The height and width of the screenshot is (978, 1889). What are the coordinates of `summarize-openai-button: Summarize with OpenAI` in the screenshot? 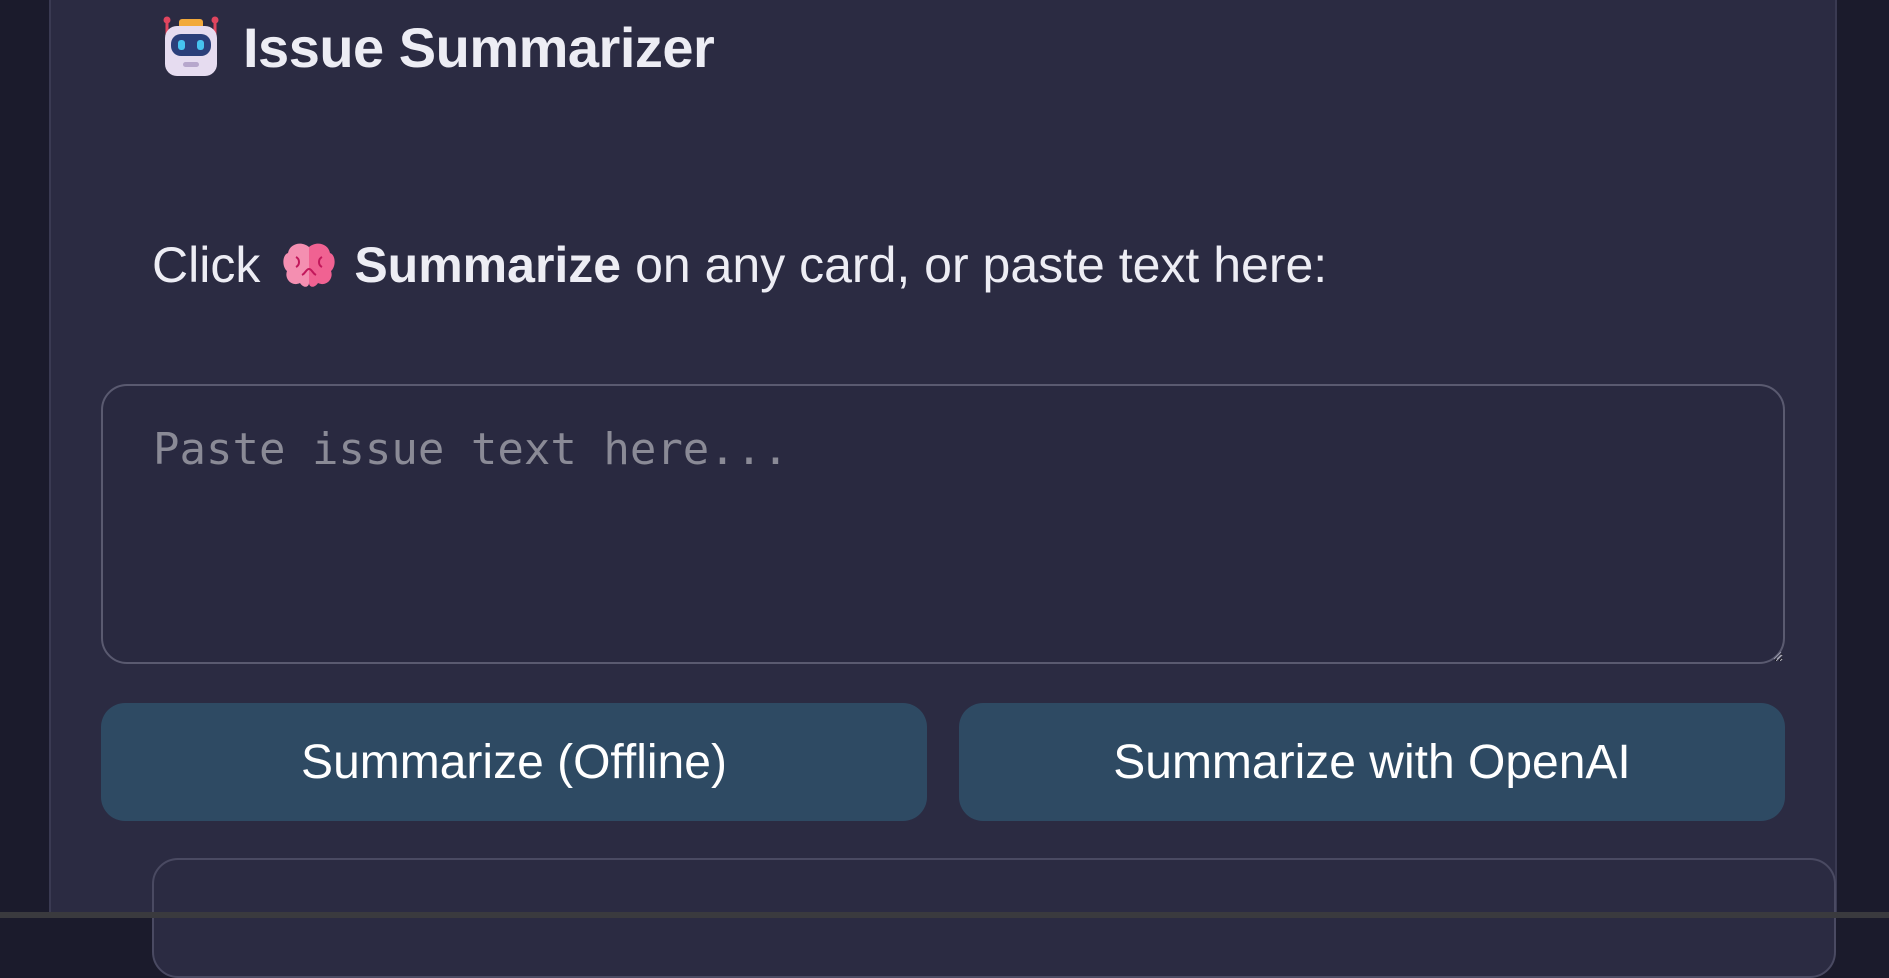 It's located at (1372, 762).